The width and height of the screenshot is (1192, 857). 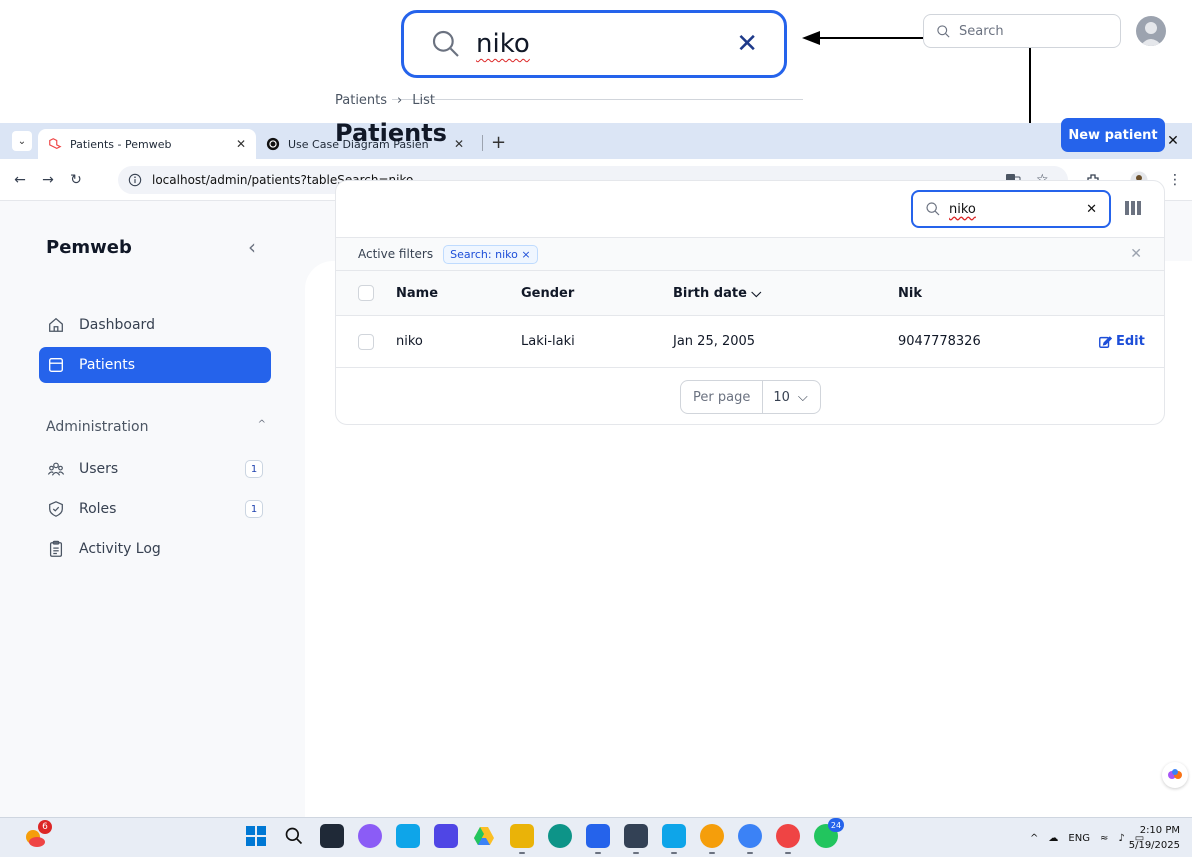 I want to click on sidebar-item-activity-log: Activity Log, so click(x=155, y=549).